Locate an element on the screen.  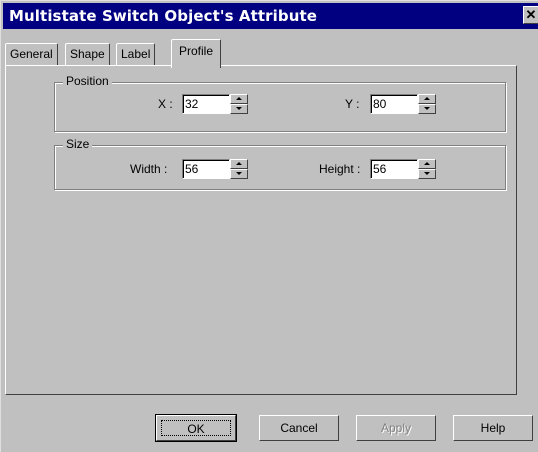
tab-strip: General Shape Label Profile is located at coordinates (265, 52).